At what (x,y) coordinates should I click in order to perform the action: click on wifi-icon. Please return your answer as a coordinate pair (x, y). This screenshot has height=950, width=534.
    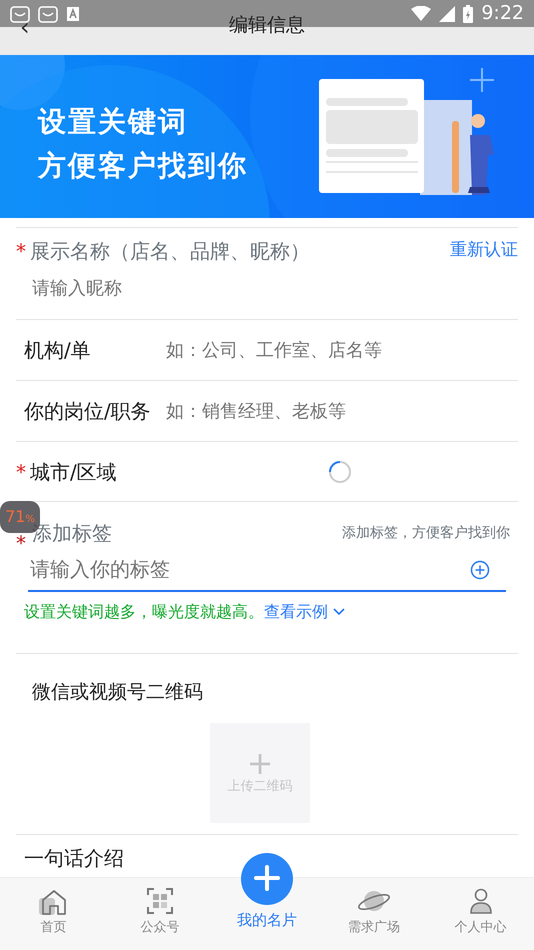
    Looking at the image, I should click on (421, 13).